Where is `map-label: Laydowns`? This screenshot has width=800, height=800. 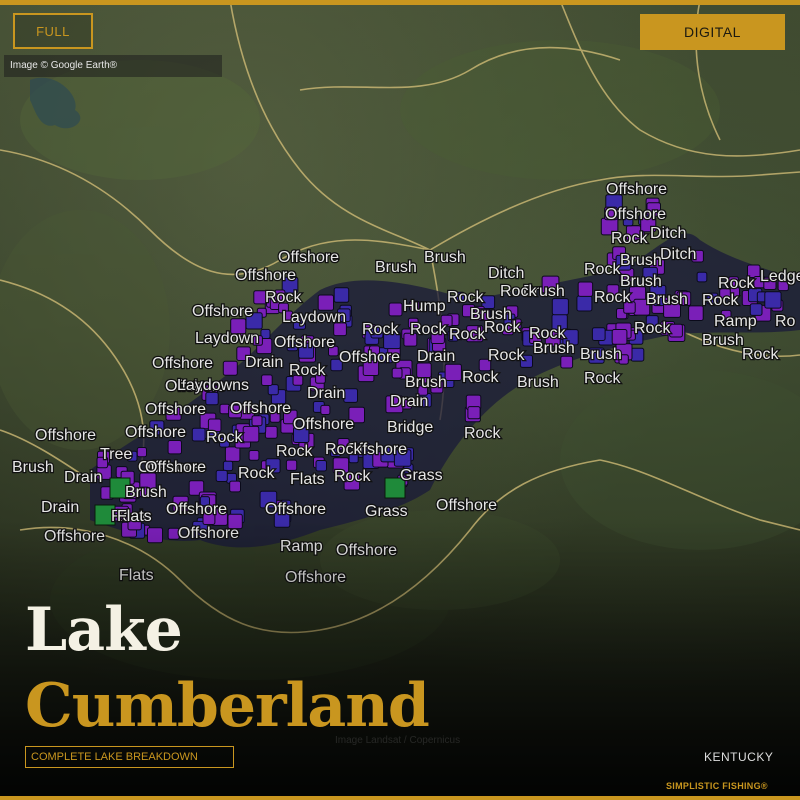 map-label: Laydowns is located at coordinates (213, 385).